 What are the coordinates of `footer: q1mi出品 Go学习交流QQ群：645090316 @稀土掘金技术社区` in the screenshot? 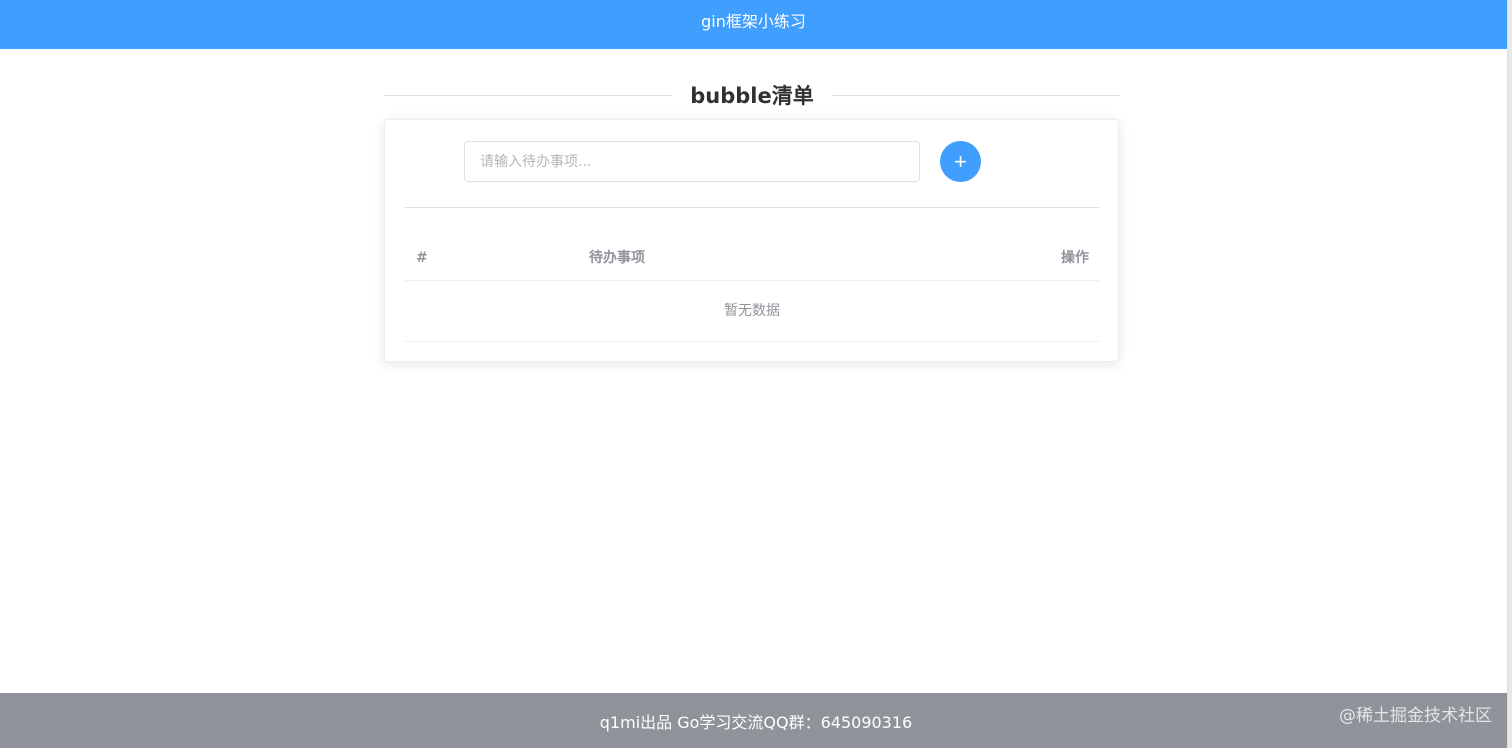 It's located at (756, 720).